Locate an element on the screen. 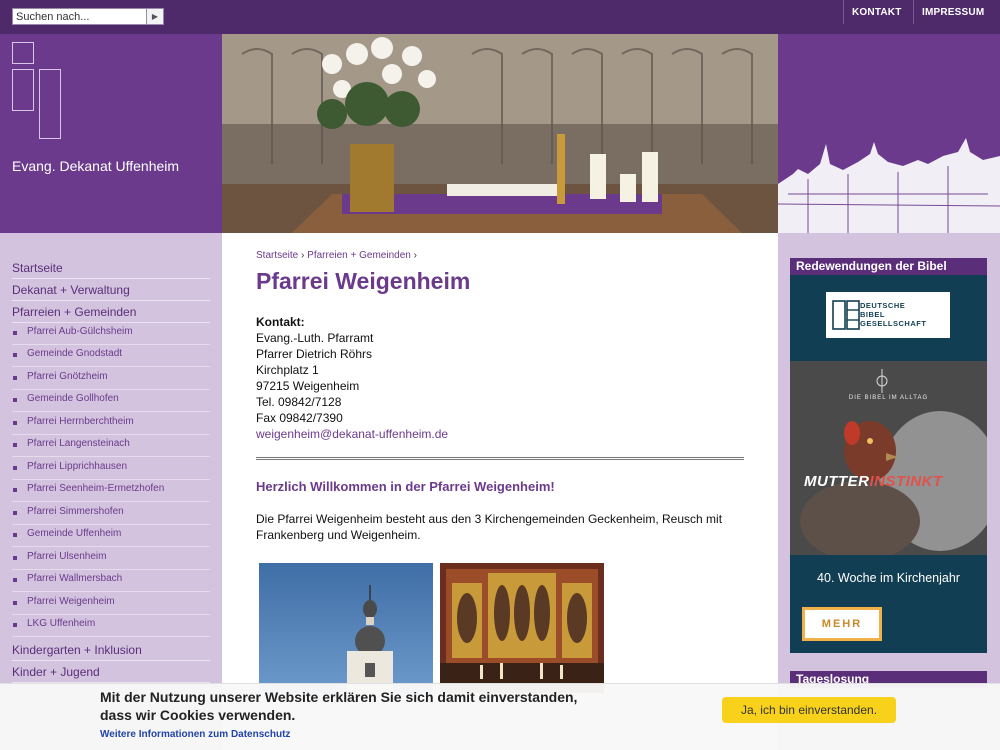 The image size is (1000, 750). nav-sub-ulsenheim: Pfarrei Ulsenheim is located at coordinates (111, 560).